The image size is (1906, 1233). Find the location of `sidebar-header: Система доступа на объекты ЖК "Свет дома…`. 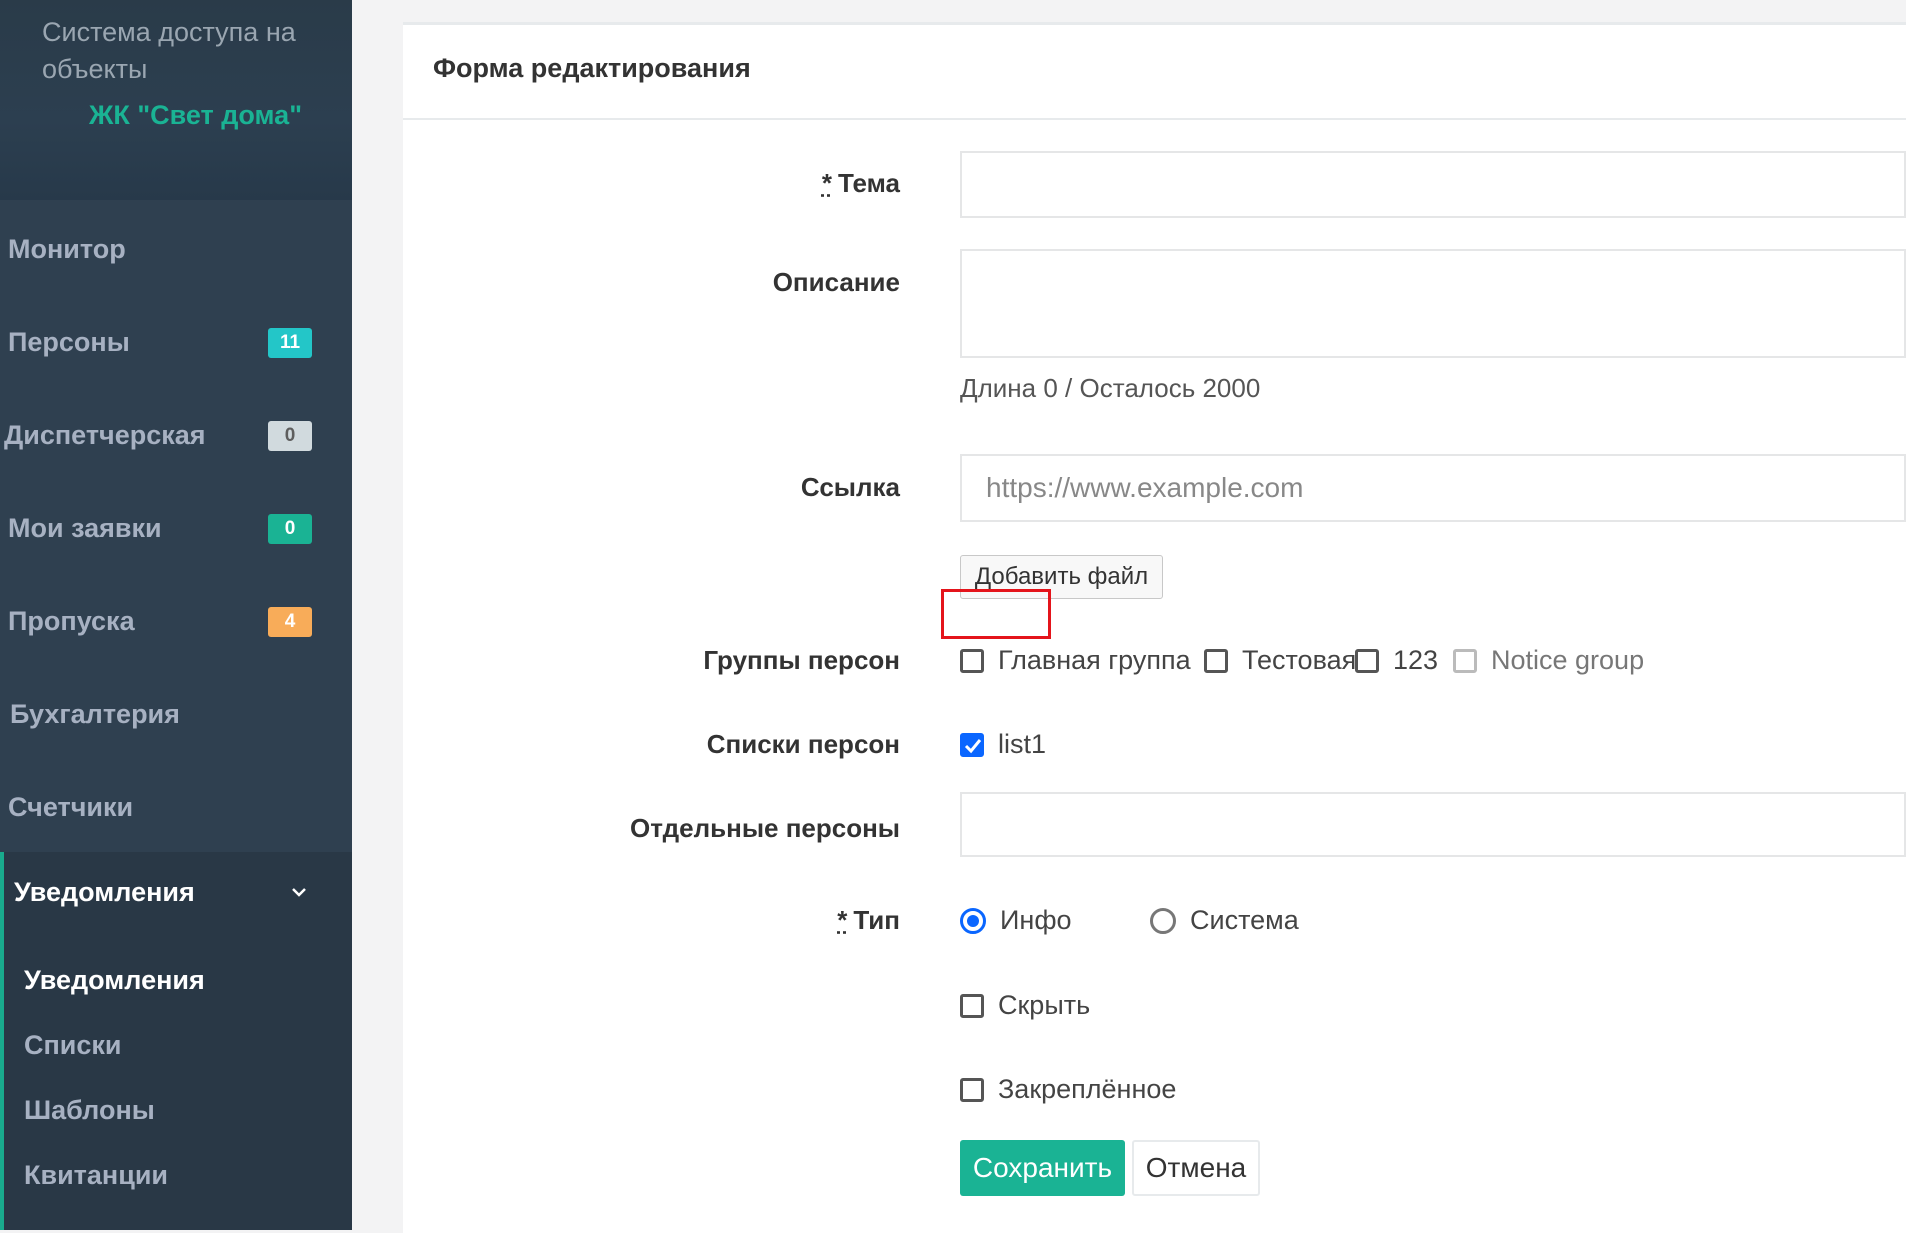

sidebar-header: Система доступа на объекты ЖК "Свет дома… is located at coordinates (176, 100).